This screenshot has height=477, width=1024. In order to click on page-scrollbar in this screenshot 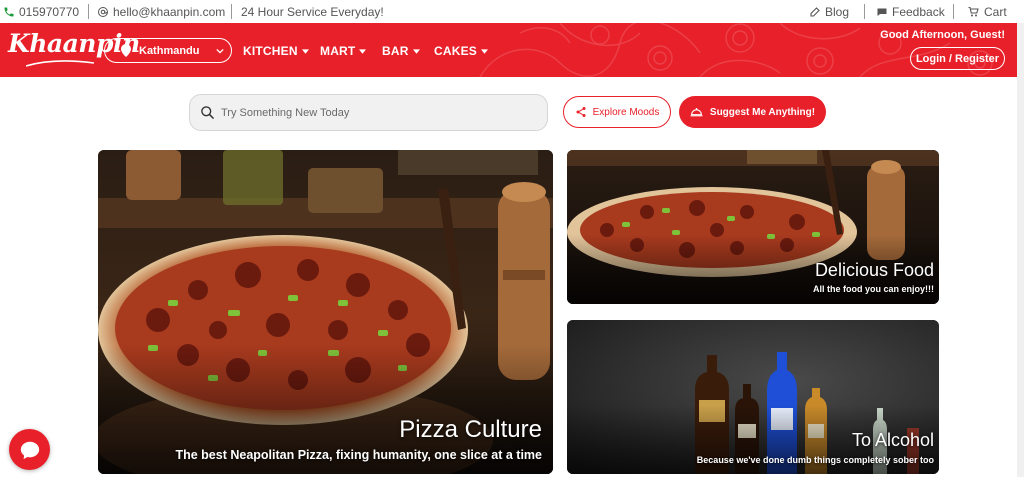, I will do `click(1020, 250)`.